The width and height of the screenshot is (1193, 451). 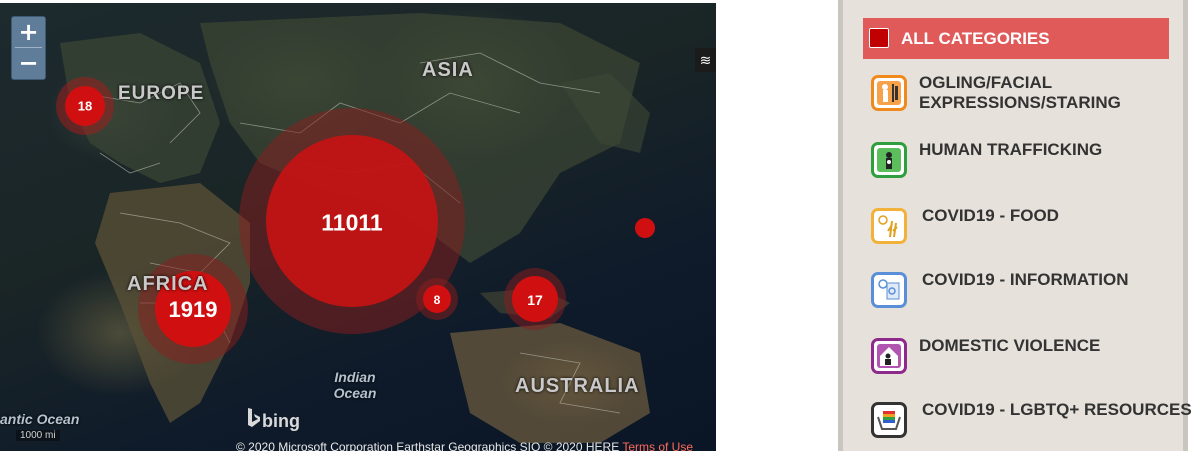 What do you see at coordinates (352, 222) in the screenshot?
I see `cluster-count-india: 11011` at bounding box center [352, 222].